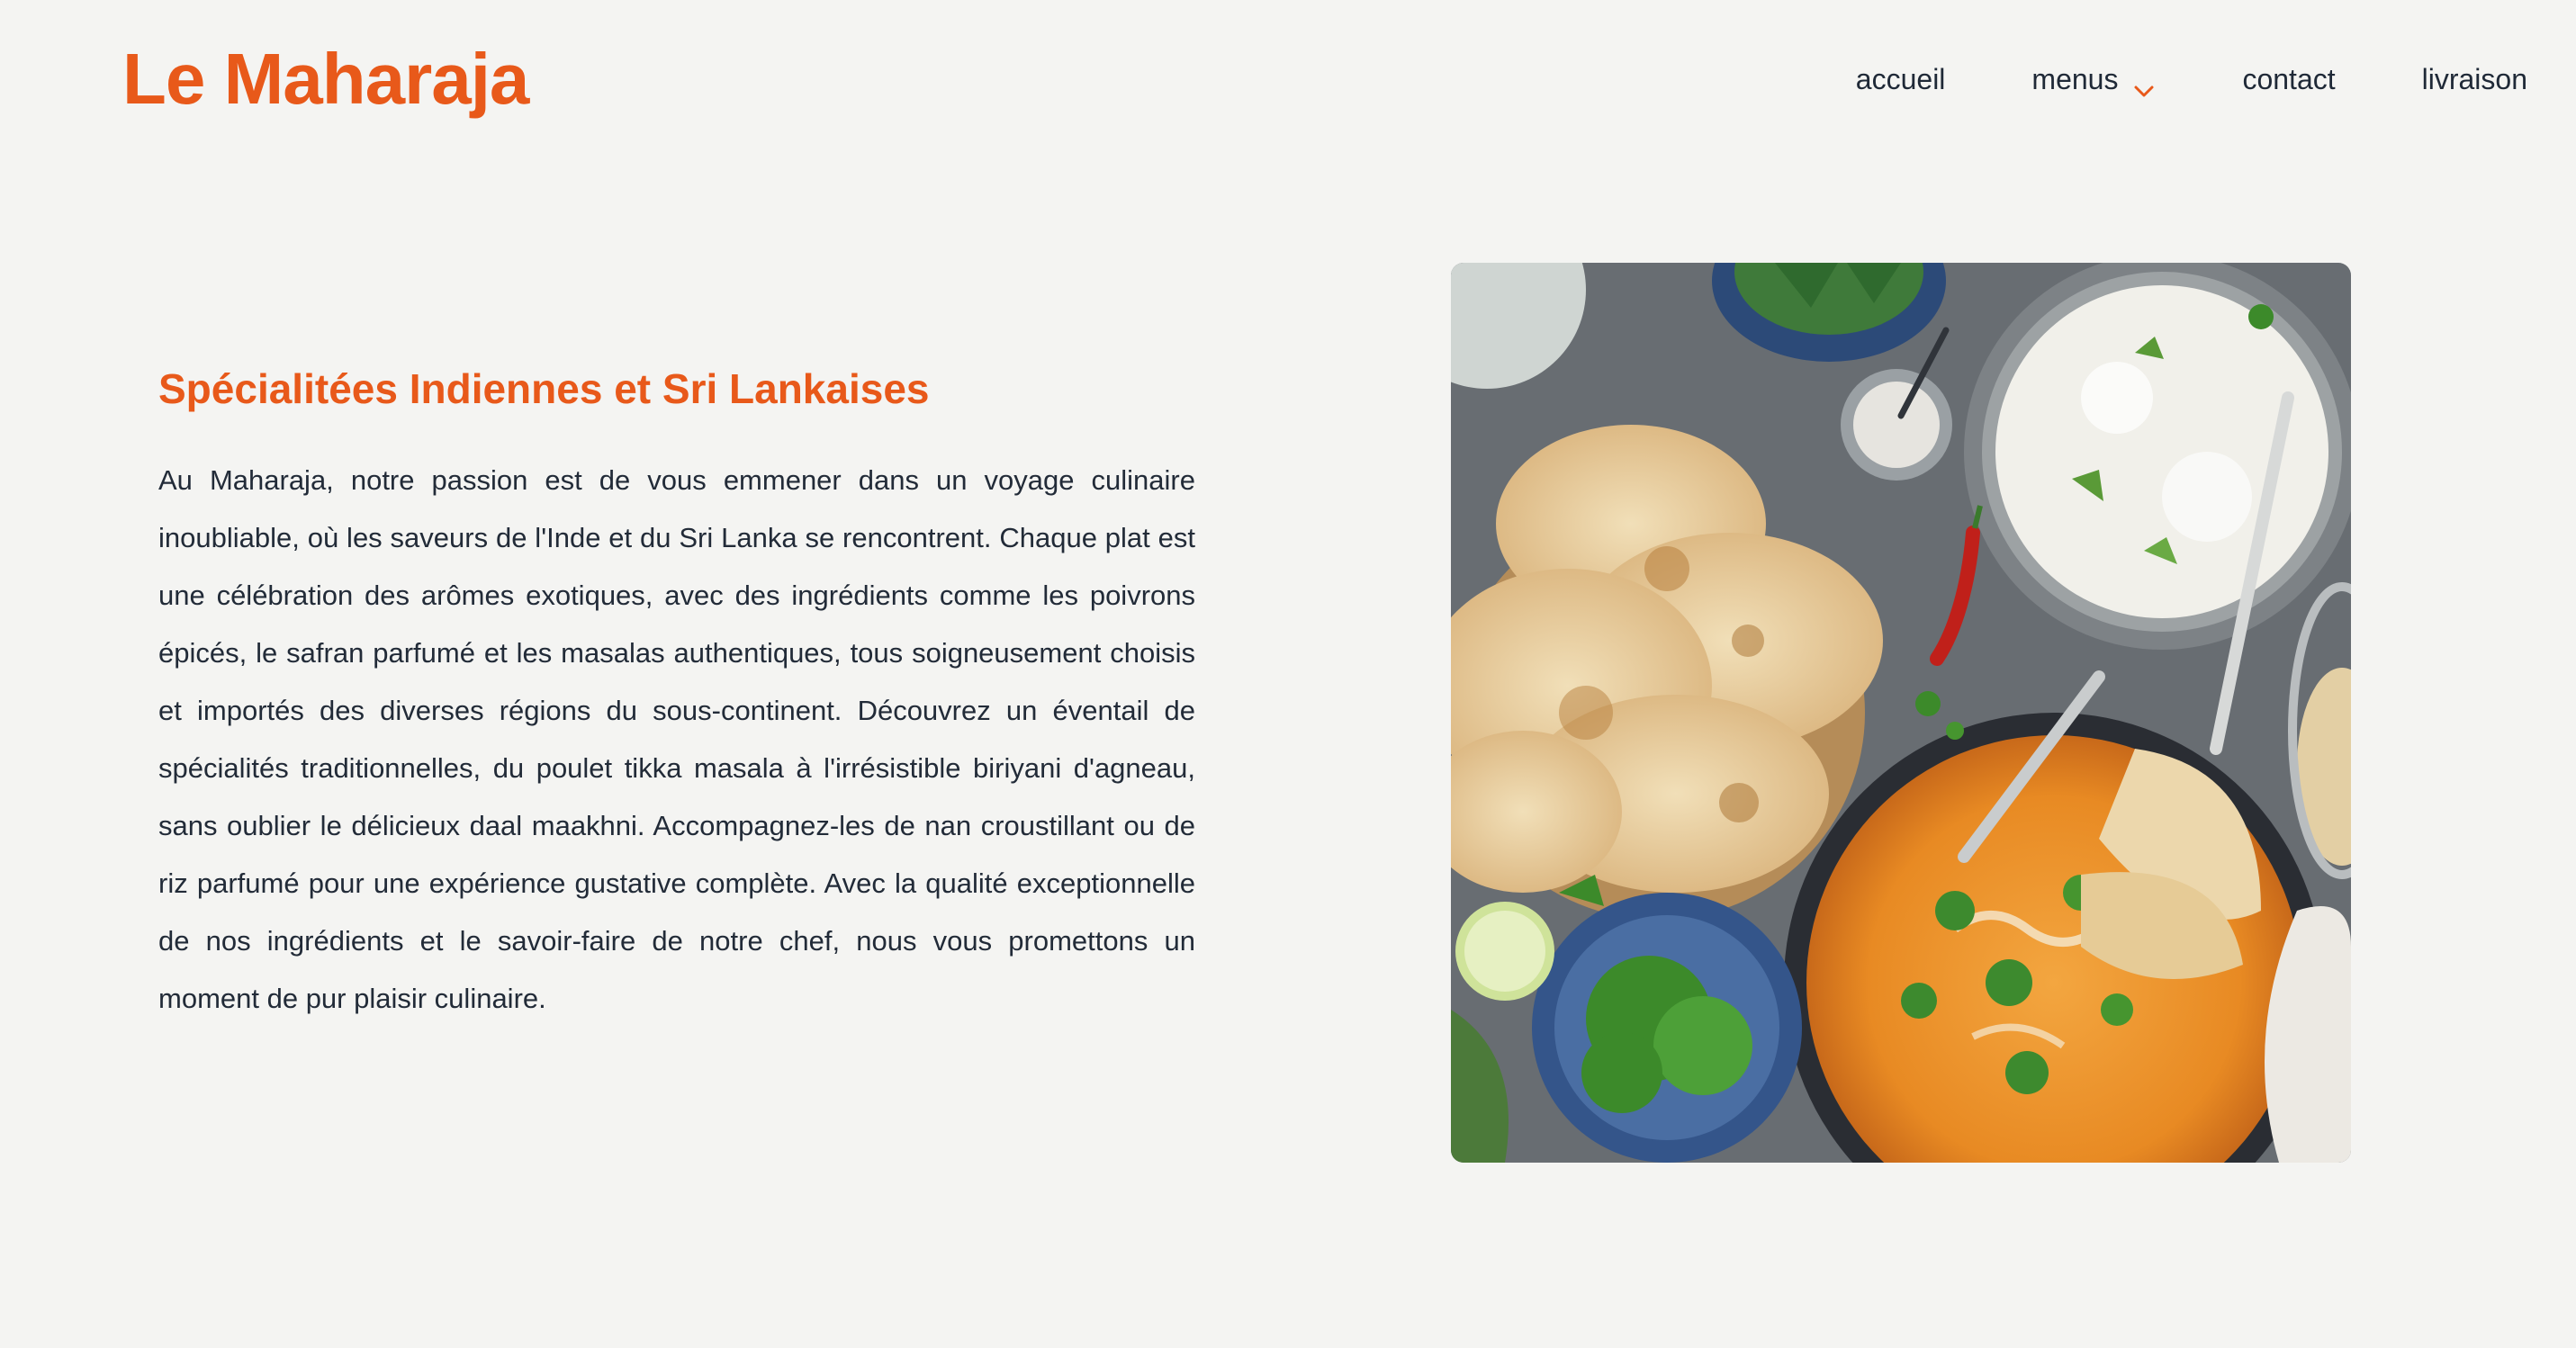 Image resolution: width=2576 pixels, height=1348 pixels. I want to click on nav-item-accueil: accueil, so click(1901, 79).